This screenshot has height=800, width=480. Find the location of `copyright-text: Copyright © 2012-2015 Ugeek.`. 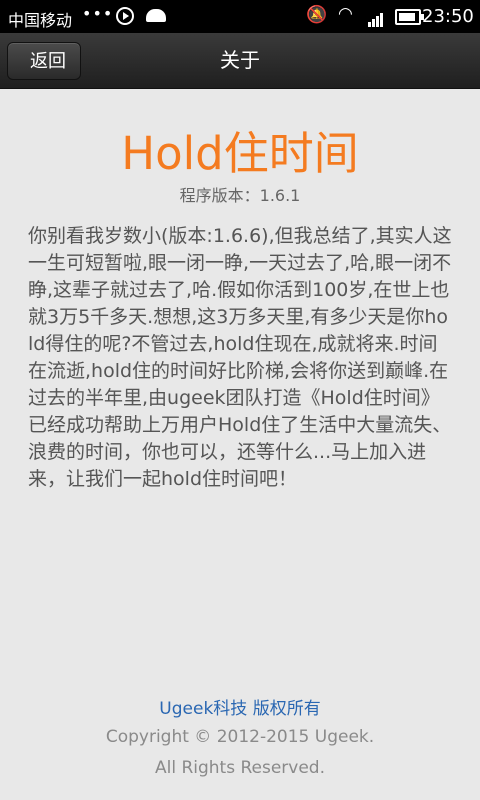

copyright-text: Copyright © 2012-2015 Ugeek. is located at coordinates (240, 737).